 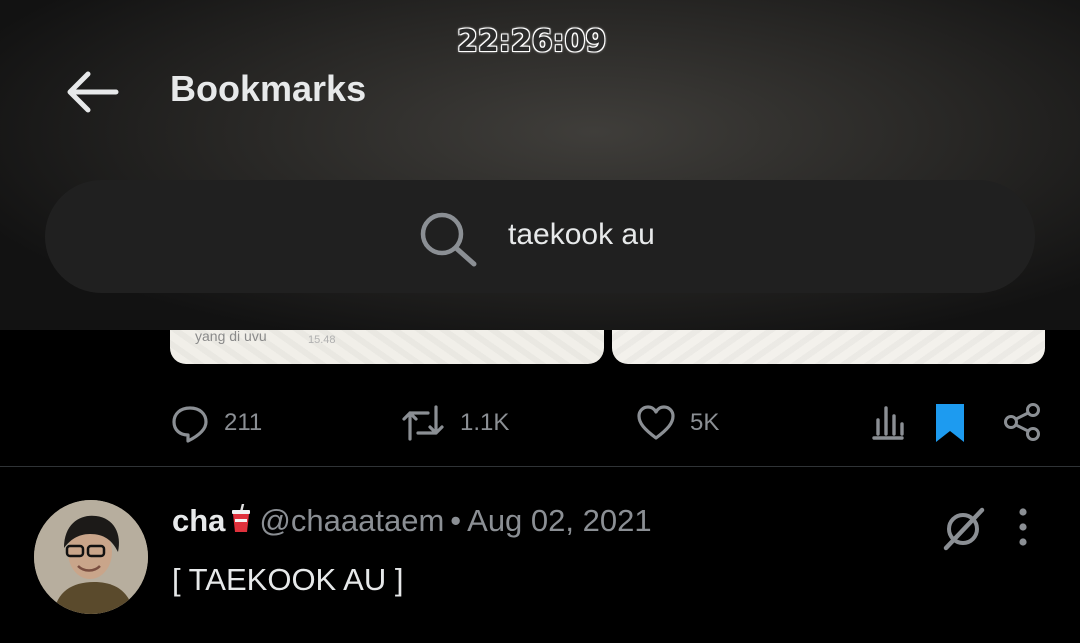 I want to click on cup-with-straw-icon, so click(x=241, y=522).